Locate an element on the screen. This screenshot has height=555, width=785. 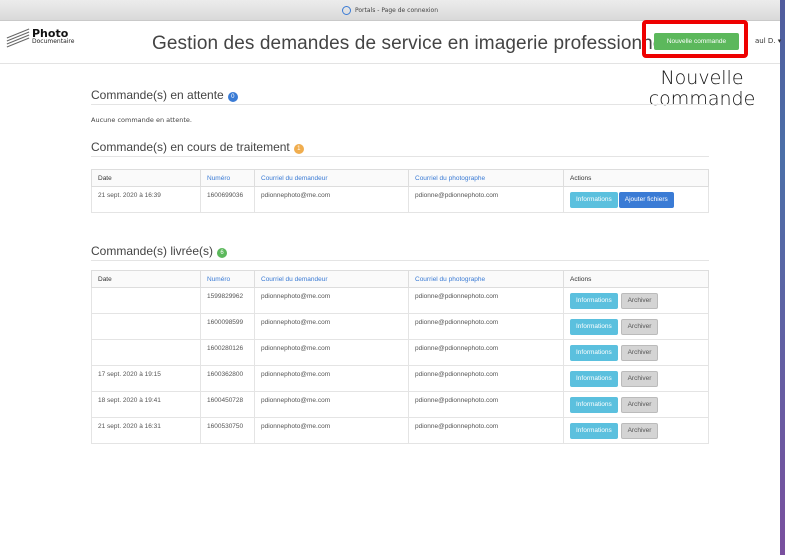
logo: Photo Documentaire is located at coordinates (40, 37).